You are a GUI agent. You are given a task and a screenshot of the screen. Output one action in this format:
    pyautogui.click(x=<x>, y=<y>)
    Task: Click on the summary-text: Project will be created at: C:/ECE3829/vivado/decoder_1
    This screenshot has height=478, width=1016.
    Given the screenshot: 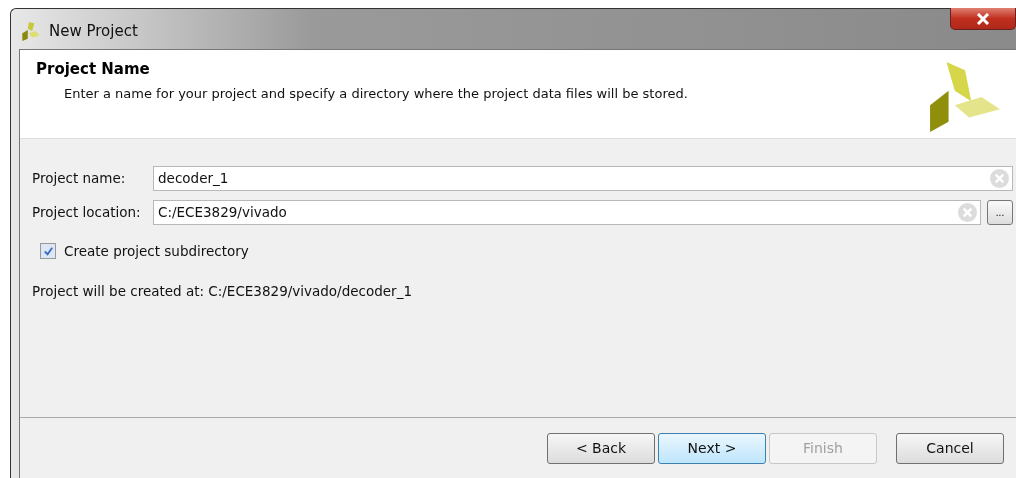 What is the action you would take?
    pyautogui.click(x=222, y=291)
    